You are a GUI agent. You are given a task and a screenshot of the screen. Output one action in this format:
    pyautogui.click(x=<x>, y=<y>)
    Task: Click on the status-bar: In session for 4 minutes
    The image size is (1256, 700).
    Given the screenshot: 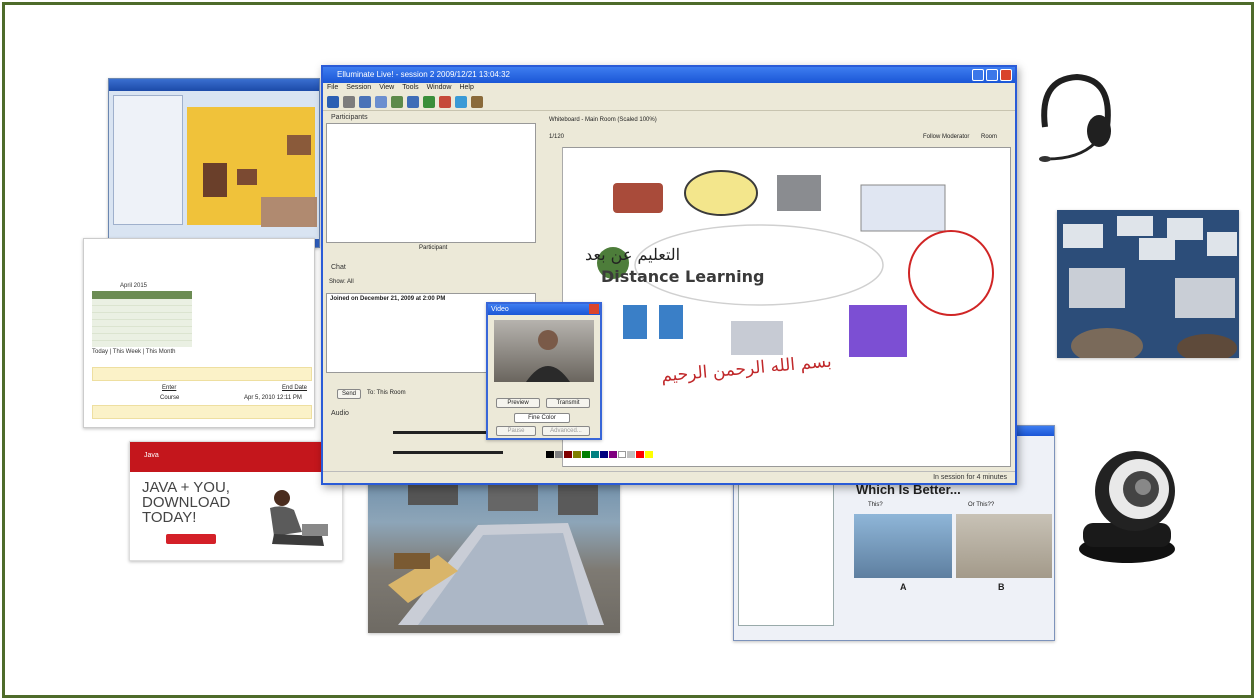 What is the action you would take?
    pyautogui.click(x=669, y=477)
    